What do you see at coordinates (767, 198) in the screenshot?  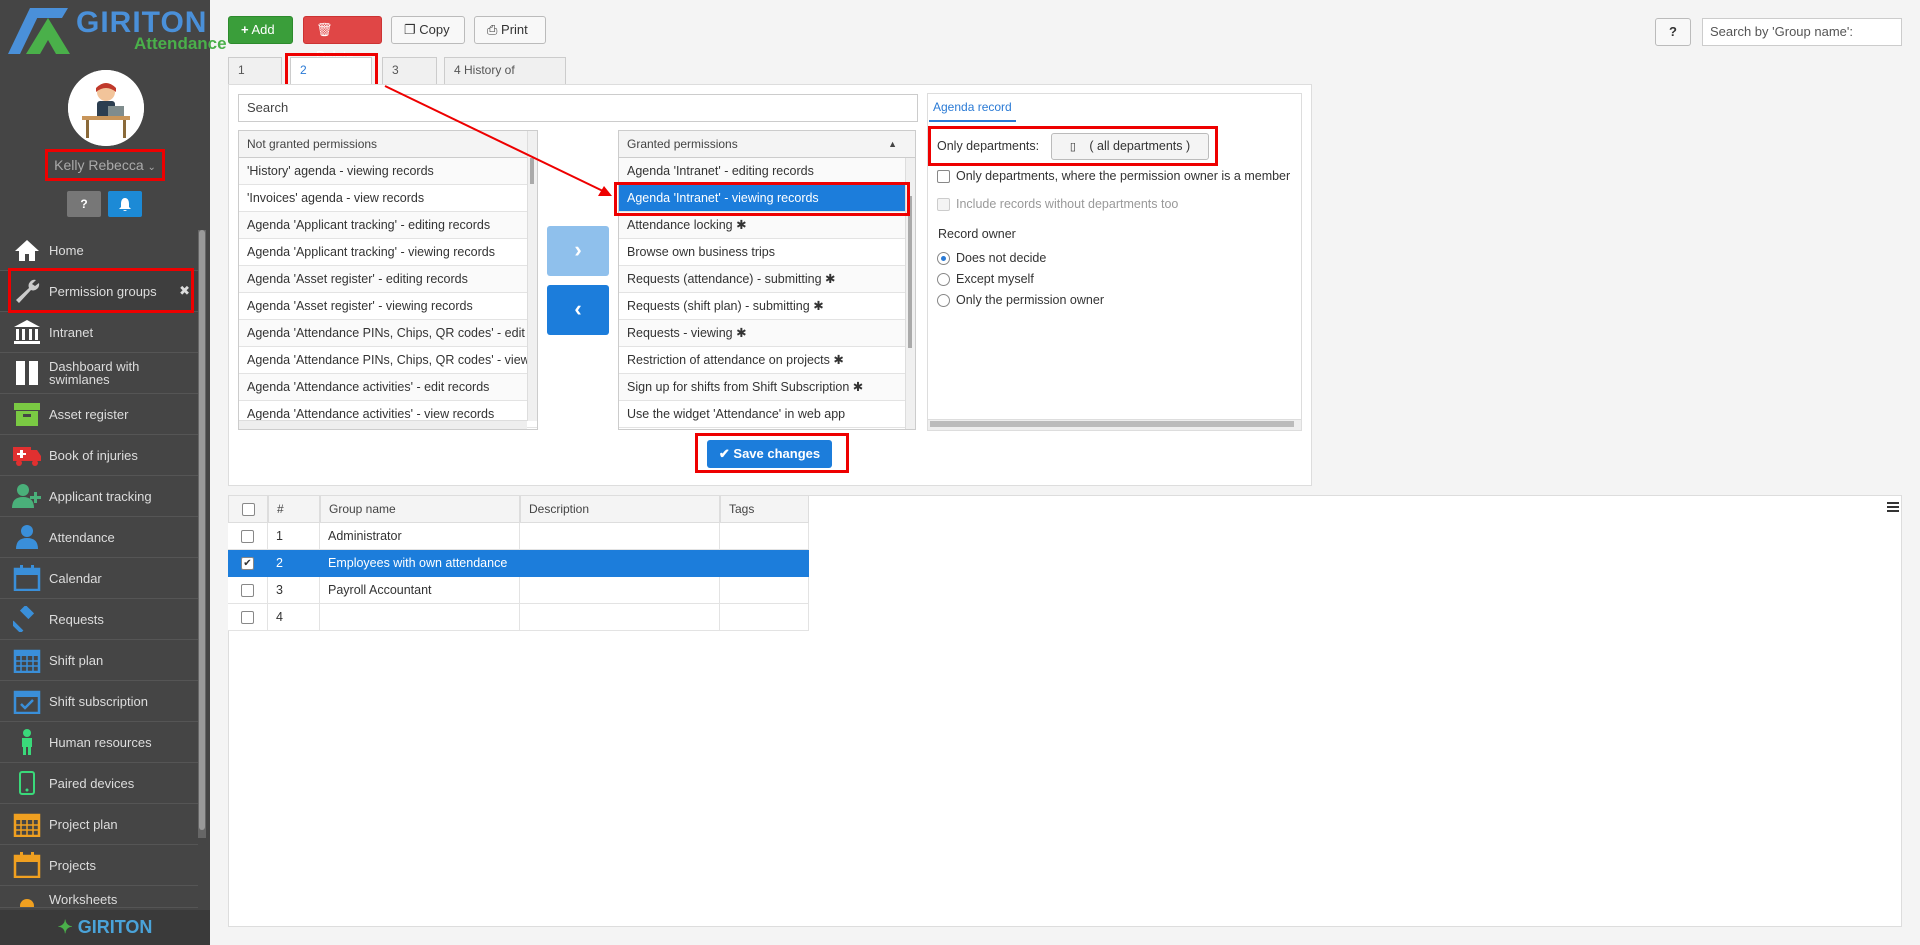 I see `granted-row: Agenda 'Intranet' - viewing records` at bounding box center [767, 198].